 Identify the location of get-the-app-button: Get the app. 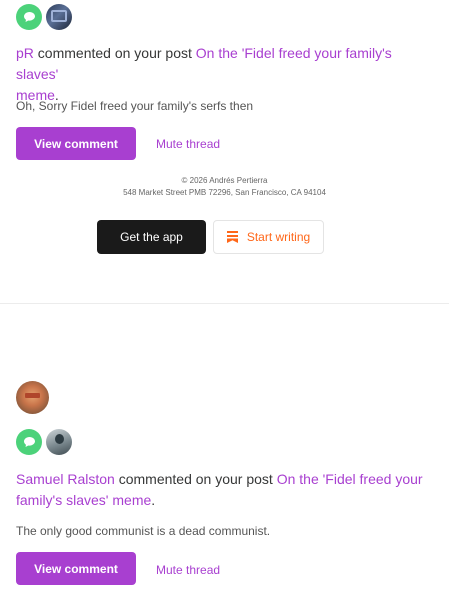
(151, 237).